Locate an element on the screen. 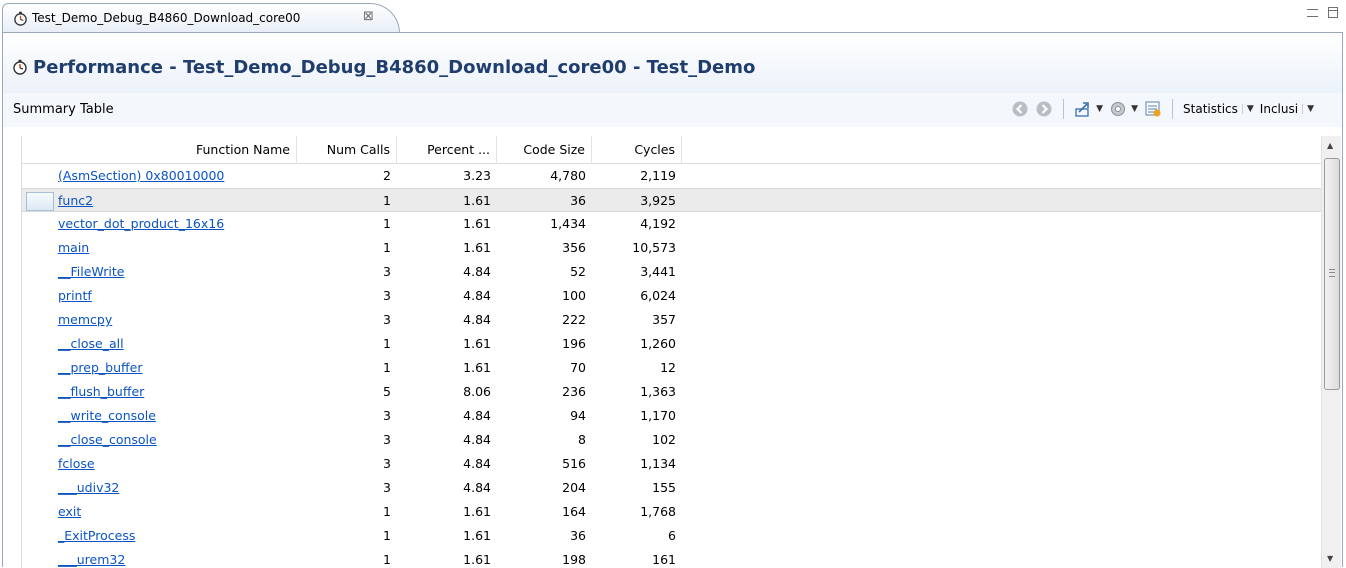 The width and height of the screenshot is (1346, 568). vertical-scrollbar: ▲ ▼ is located at coordinates (1331, 352).